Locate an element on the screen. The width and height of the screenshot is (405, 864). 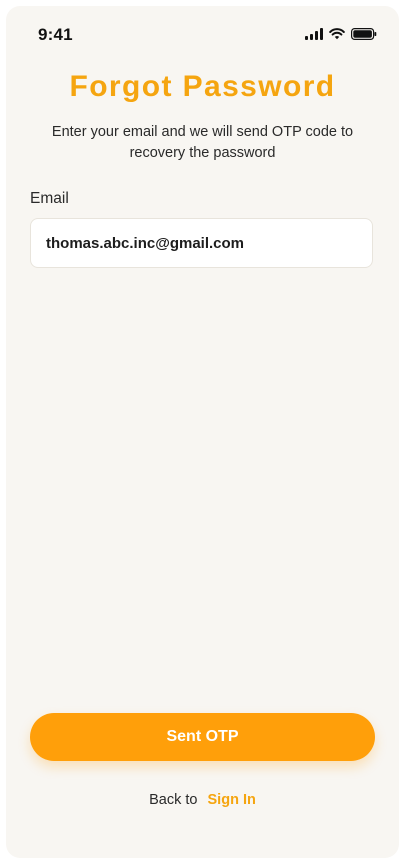
page-title: Forgot Password is located at coordinates (202, 86).